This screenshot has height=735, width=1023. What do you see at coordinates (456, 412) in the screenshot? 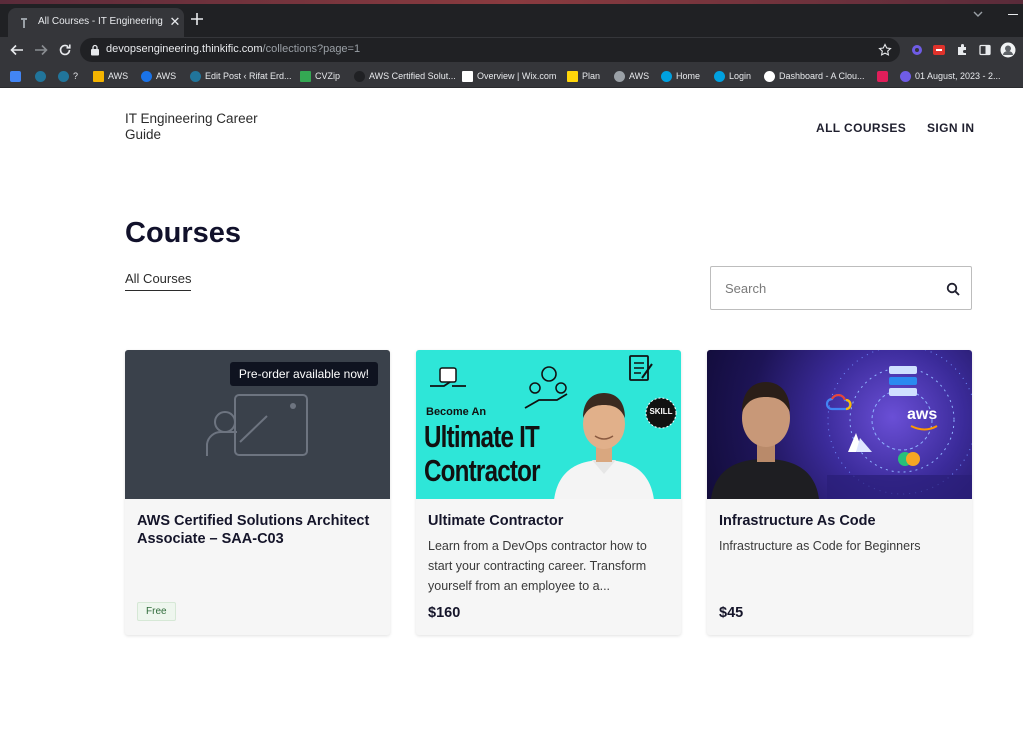
I see `image-text-become-an: Become An` at bounding box center [456, 412].